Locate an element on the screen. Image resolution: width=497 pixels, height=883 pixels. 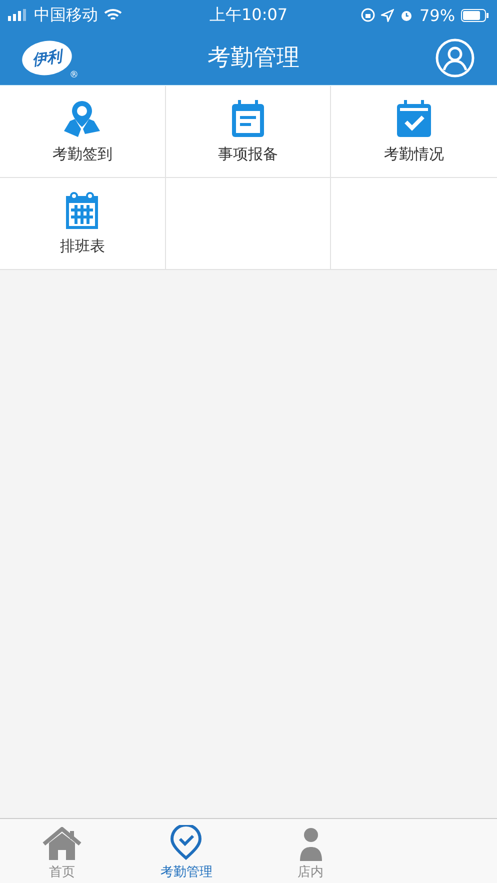
registered-mark: ® is located at coordinates (74, 74).